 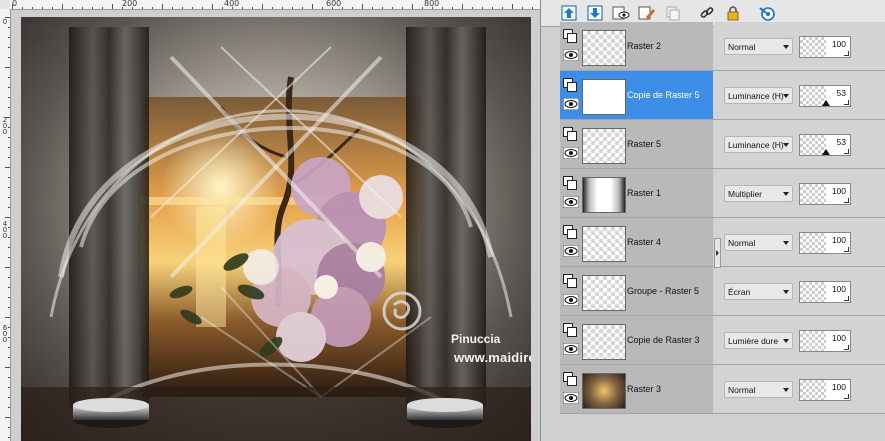 I want to click on layer-row: Groupe - Raster 5 Écran 100, so click(x=722, y=291).